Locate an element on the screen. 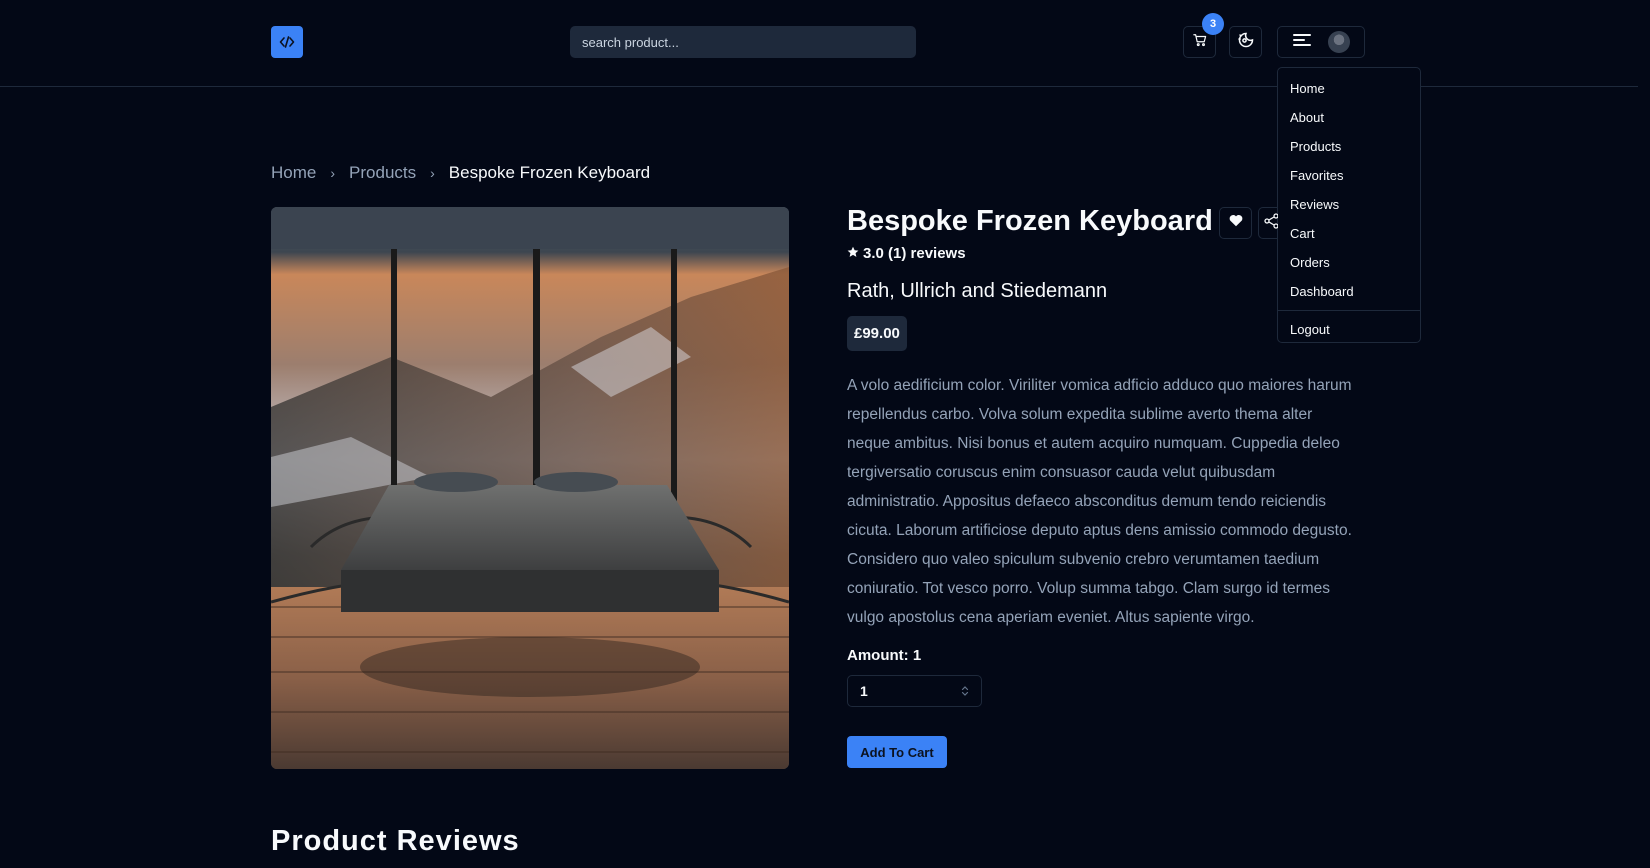  menu-item-reviews: Reviews is located at coordinates (1349, 204).